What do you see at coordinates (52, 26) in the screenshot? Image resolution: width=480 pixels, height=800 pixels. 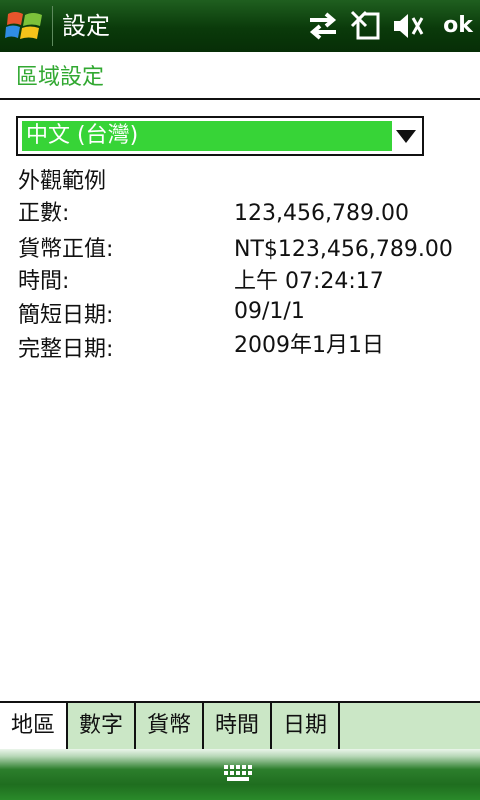 I see `title-separator` at bounding box center [52, 26].